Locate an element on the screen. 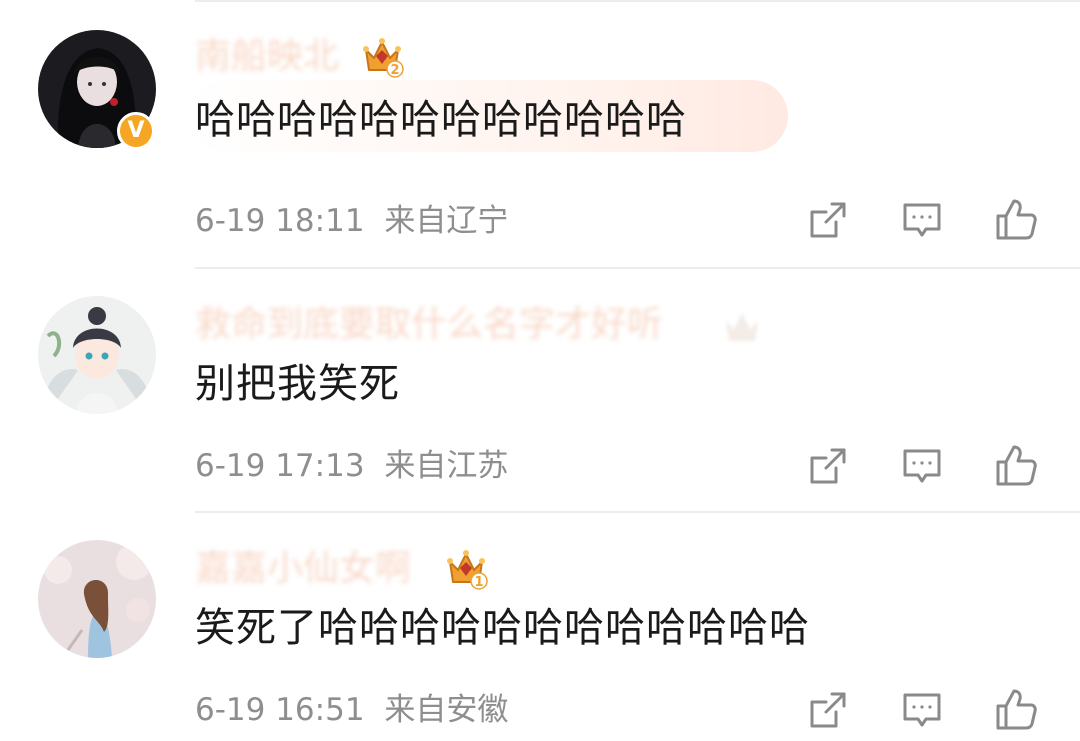 This screenshot has height=741, width=1080. comment-time: 6-19 18:11 is located at coordinates (280, 221).